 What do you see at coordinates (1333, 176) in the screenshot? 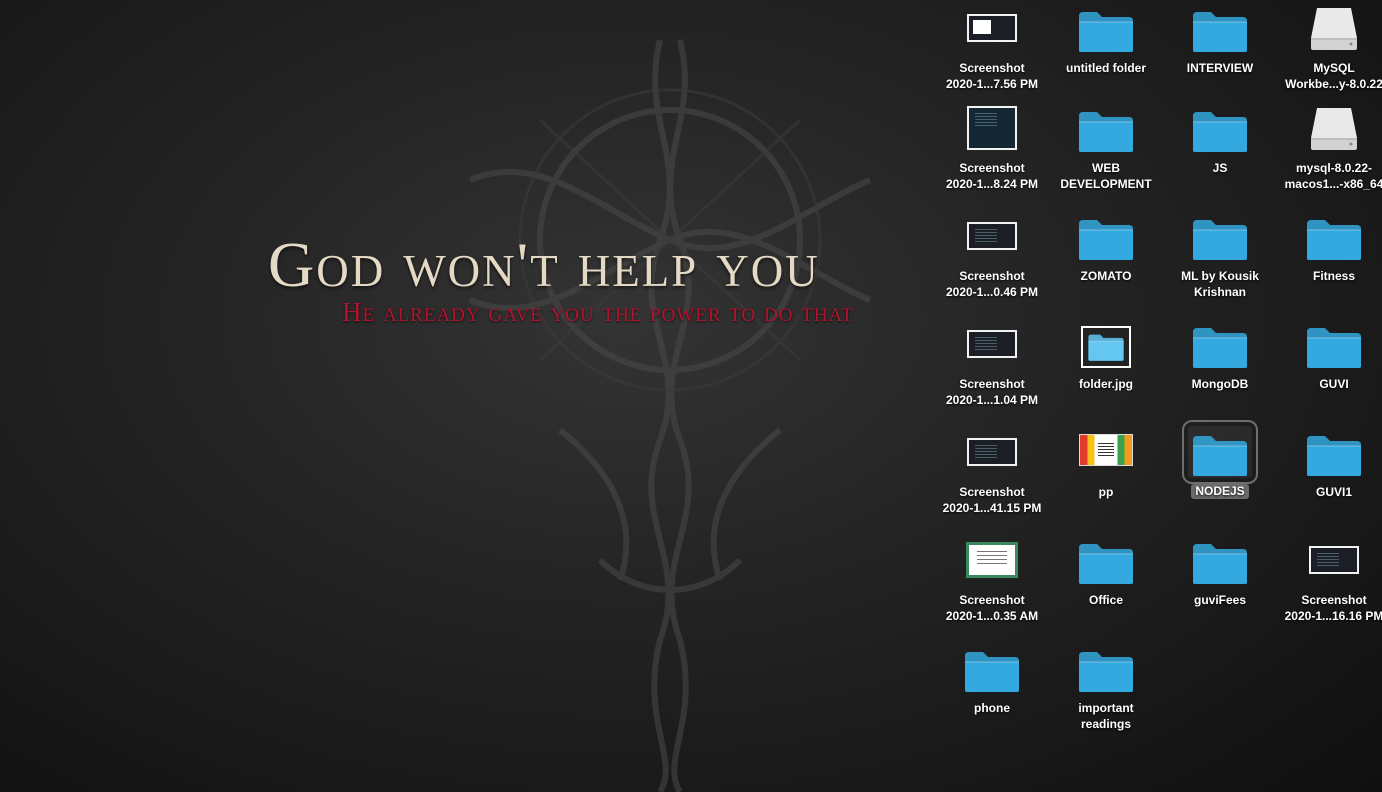
I see `mysql-disk-label: mysql-8.0.22- macos1...-x86_64` at bounding box center [1333, 176].